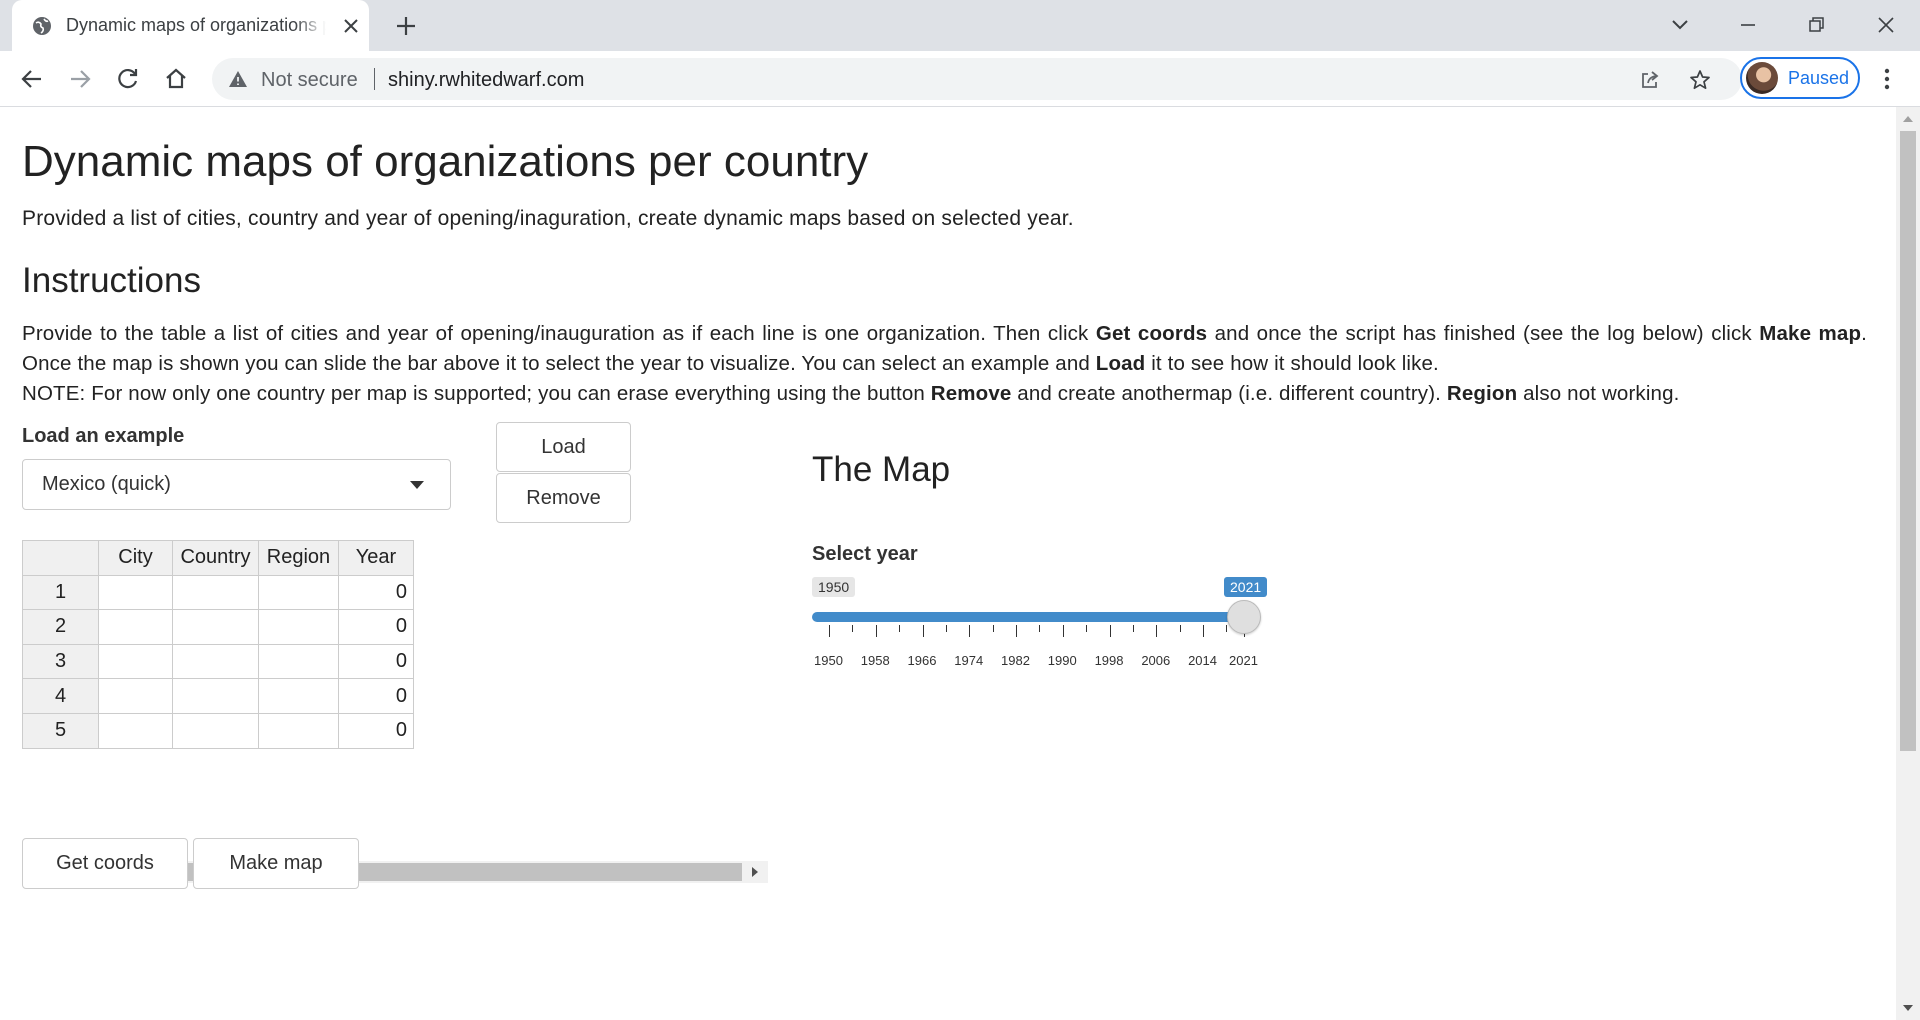 The height and width of the screenshot is (1020, 1920). I want to click on restore-icon, so click(1816, 25).